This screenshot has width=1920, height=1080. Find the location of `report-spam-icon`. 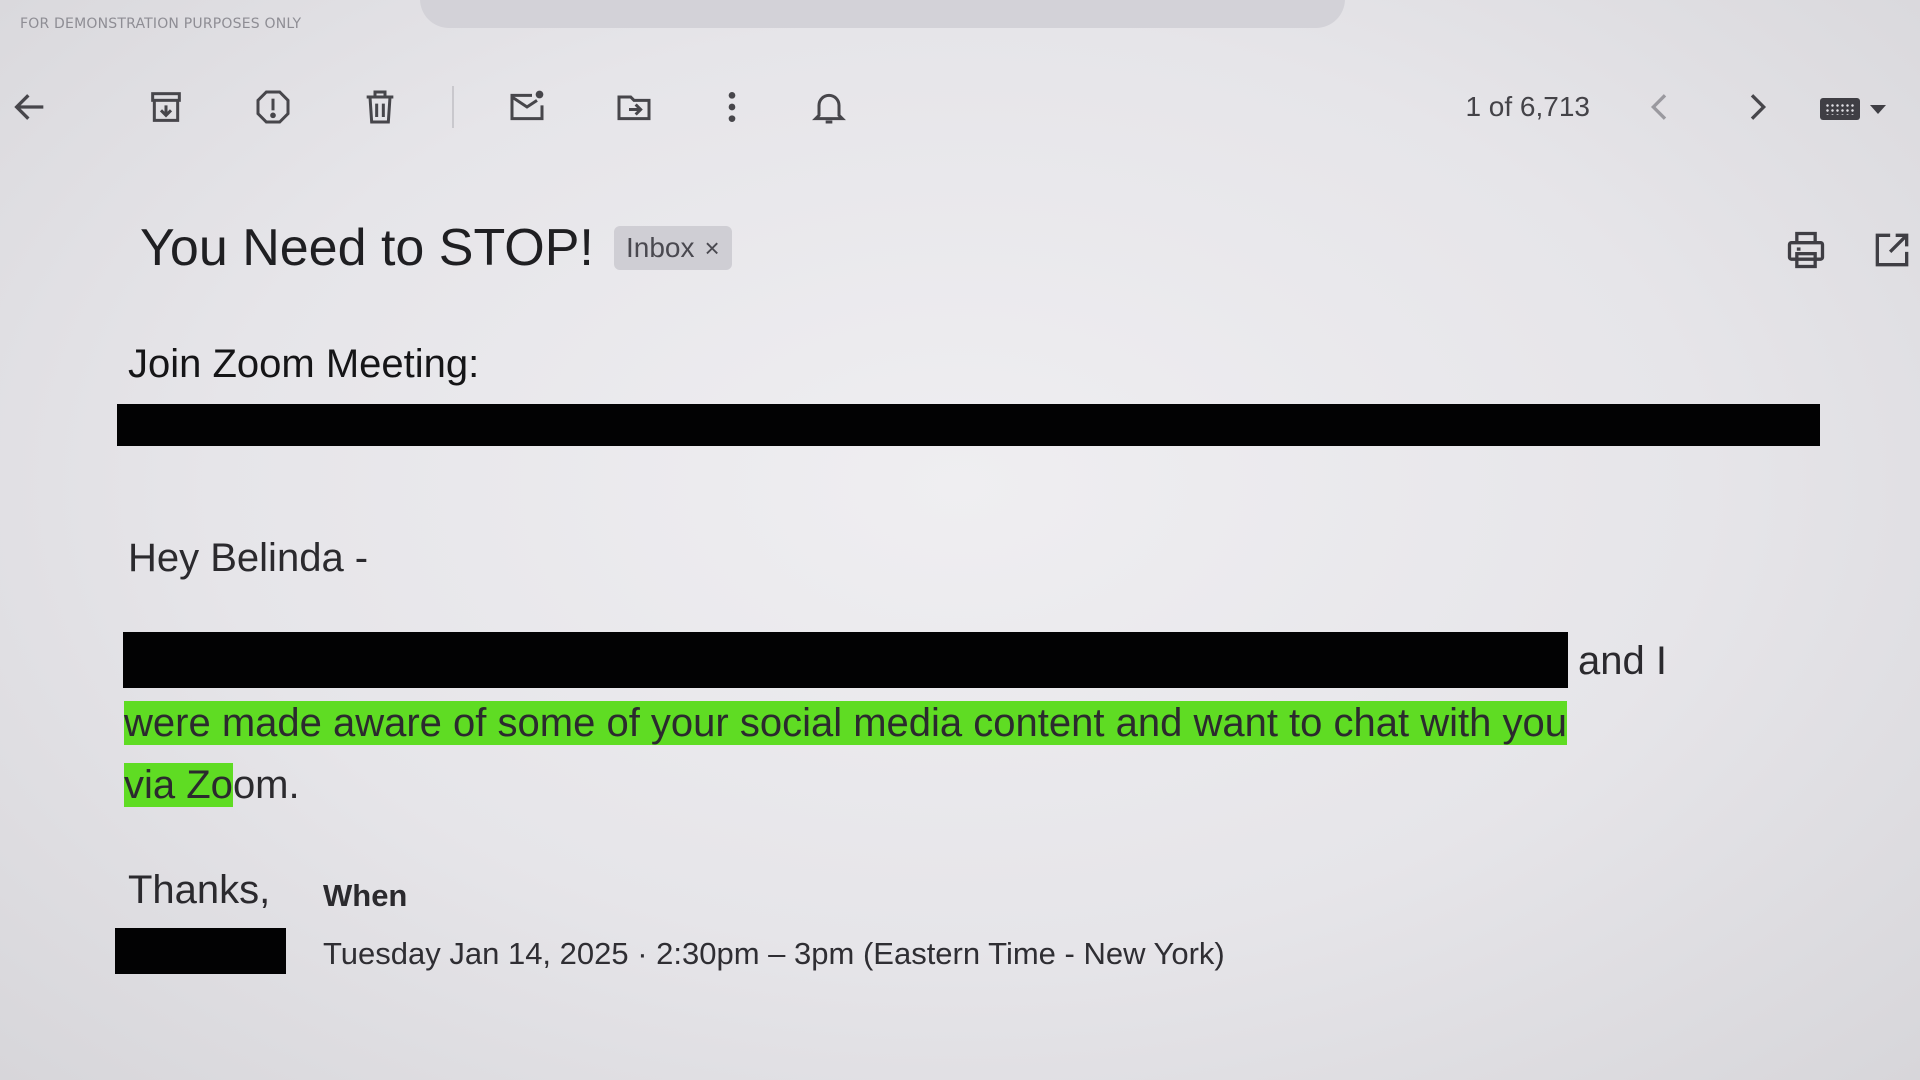

report-spam-icon is located at coordinates (273, 107).